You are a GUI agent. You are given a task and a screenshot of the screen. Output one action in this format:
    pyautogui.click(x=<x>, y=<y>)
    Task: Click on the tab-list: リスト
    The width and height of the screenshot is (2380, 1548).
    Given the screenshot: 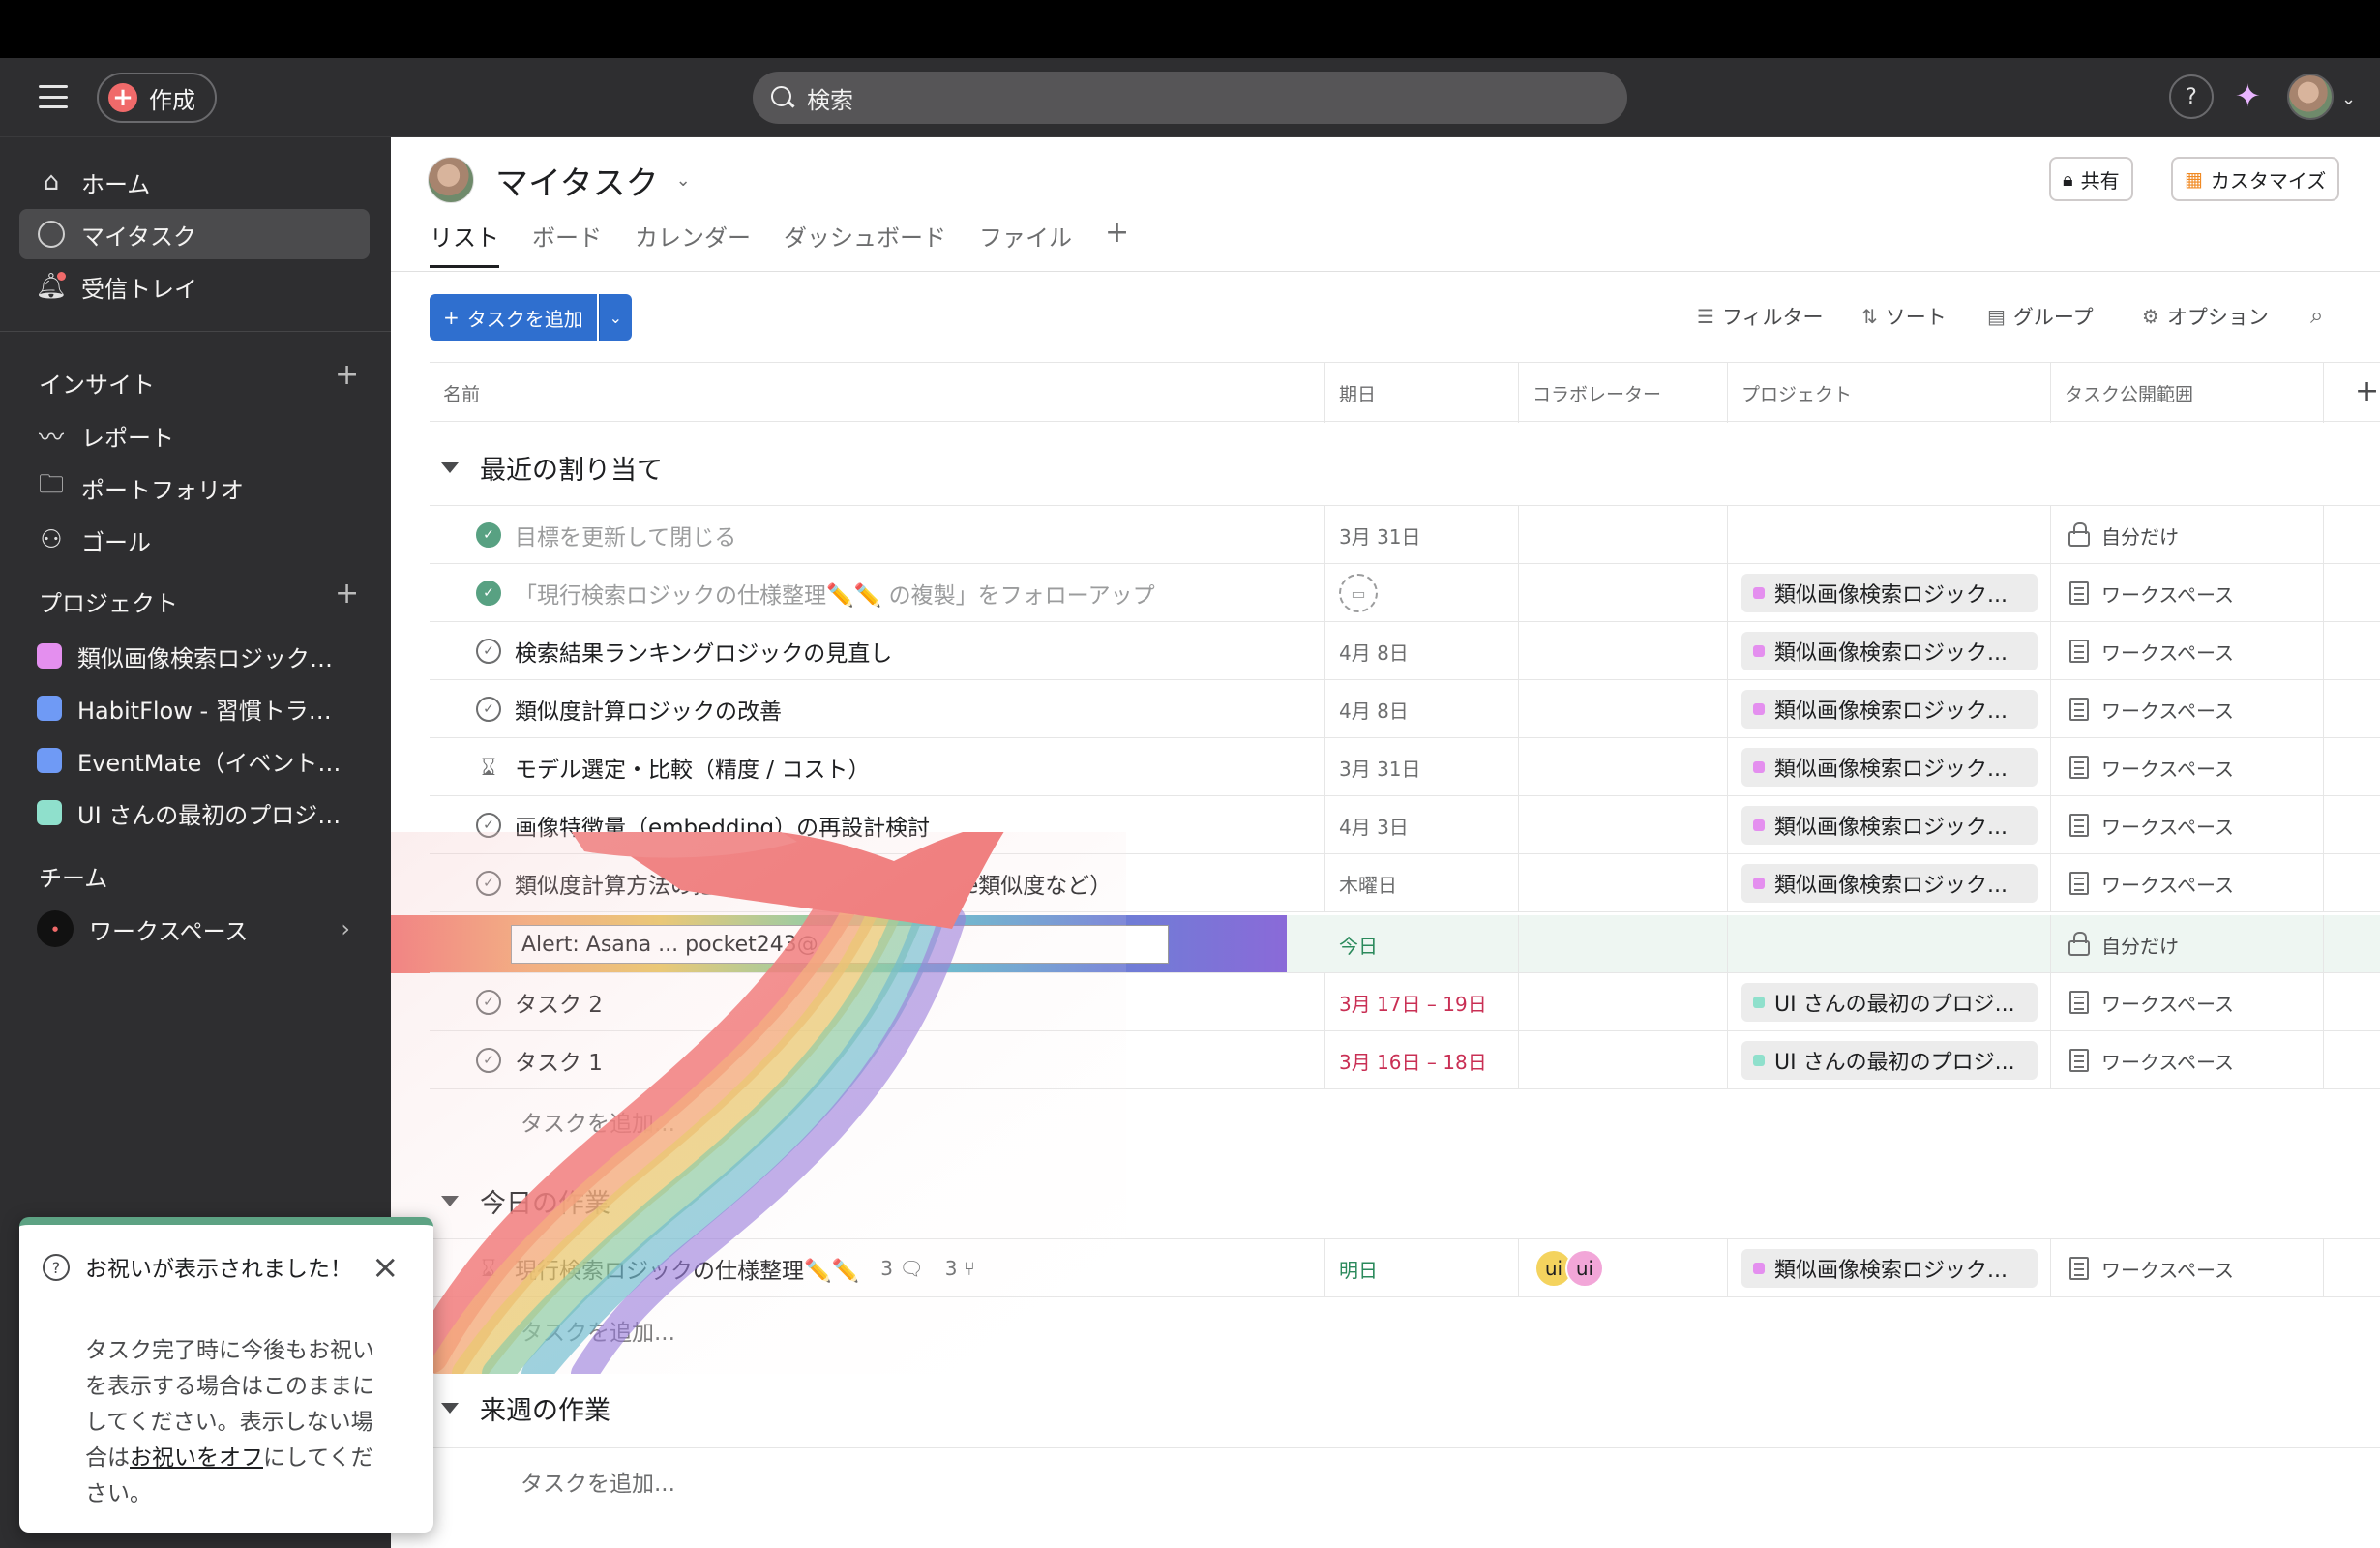 What is the action you would take?
    pyautogui.click(x=465, y=243)
    